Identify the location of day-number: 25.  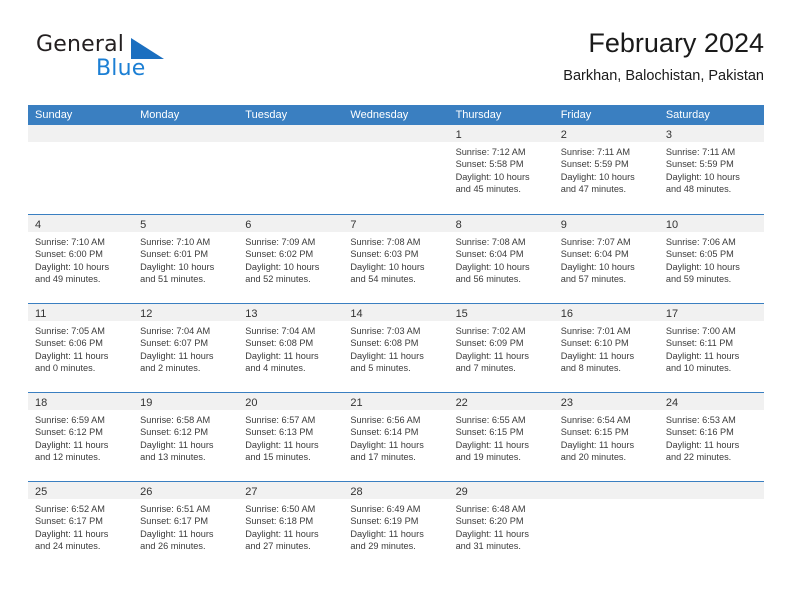
(41, 492).